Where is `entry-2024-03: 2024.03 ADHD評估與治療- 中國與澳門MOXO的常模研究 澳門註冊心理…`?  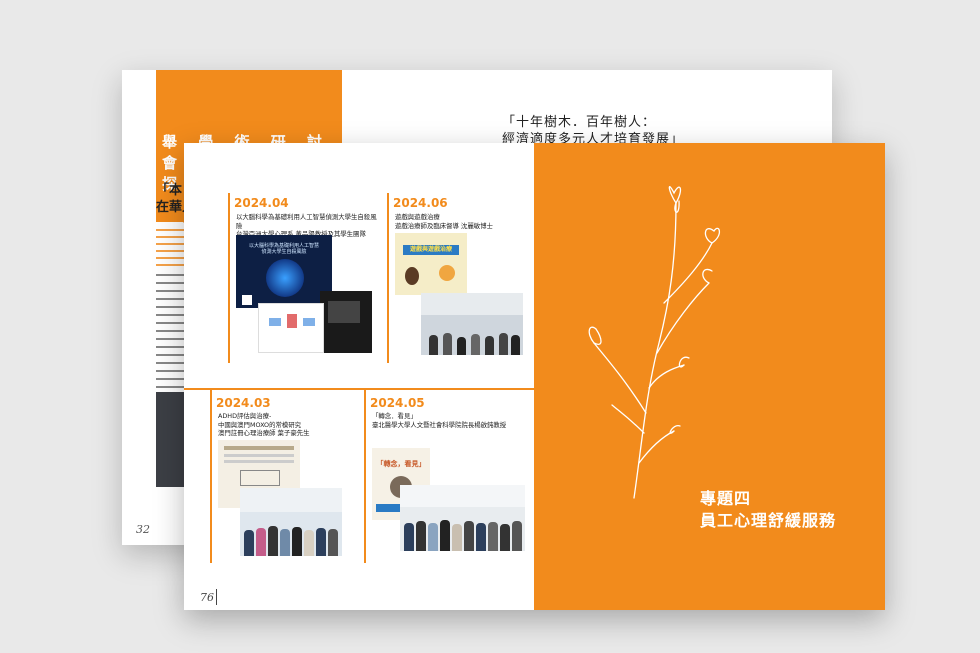
entry-2024-03: 2024.03 ADHD評估與治療- 中國與澳門MOXO的常模研究 澳門註冊心理… is located at coordinates (285, 475).